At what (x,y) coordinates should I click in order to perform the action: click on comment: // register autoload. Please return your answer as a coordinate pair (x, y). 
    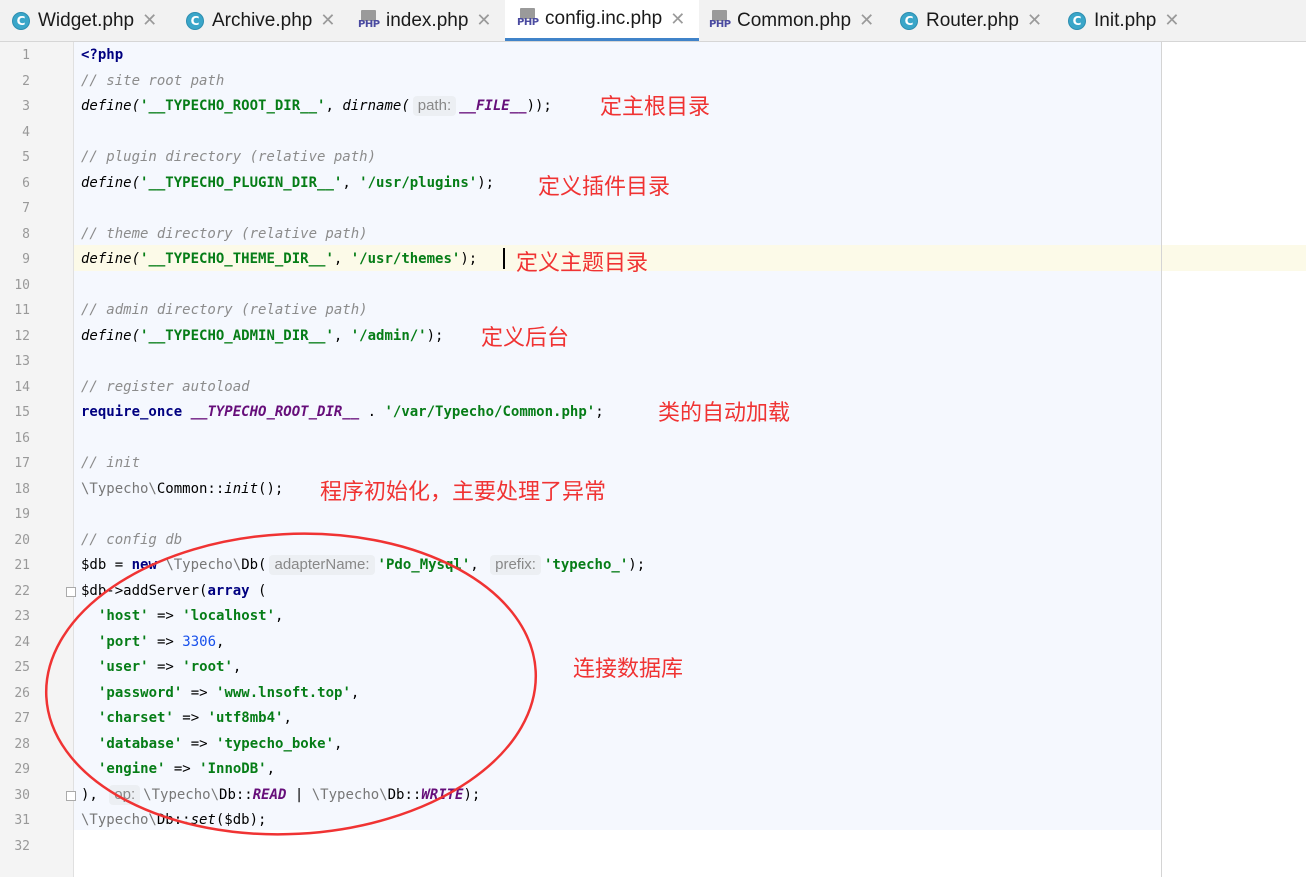
    Looking at the image, I should click on (165, 386).